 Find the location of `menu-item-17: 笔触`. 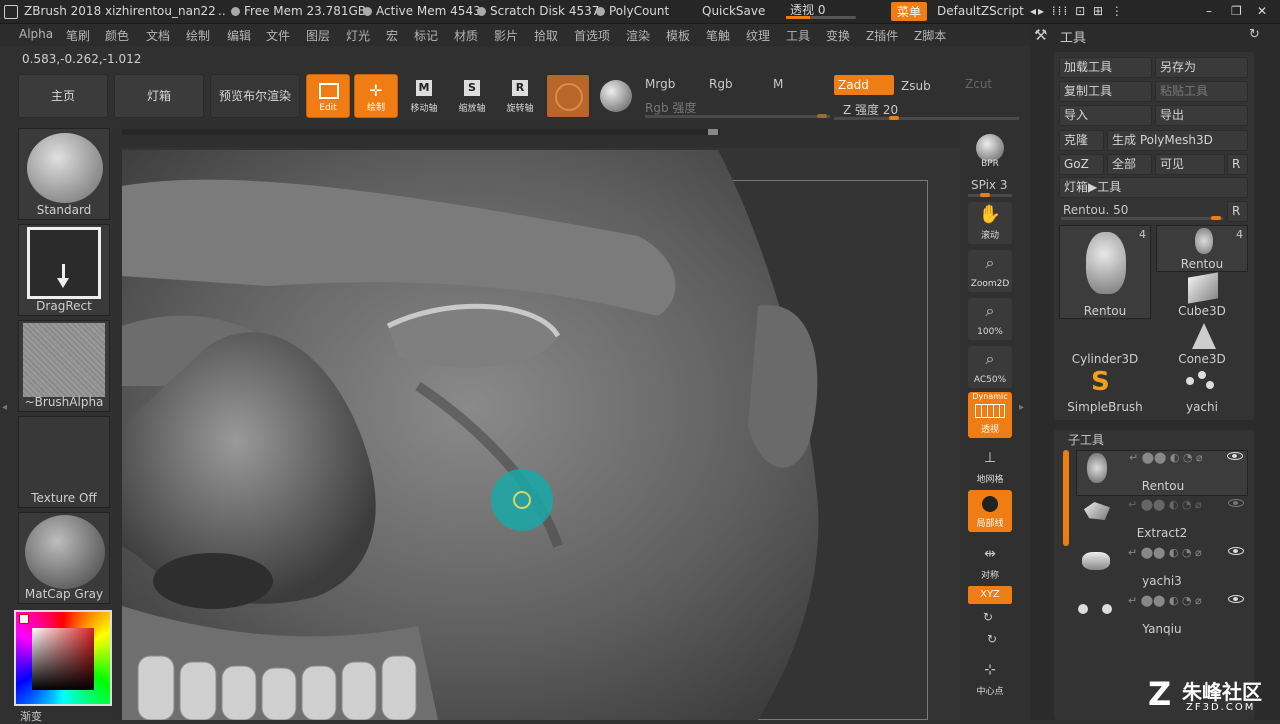

menu-item-17: 笔触 is located at coordinates (718, 35).